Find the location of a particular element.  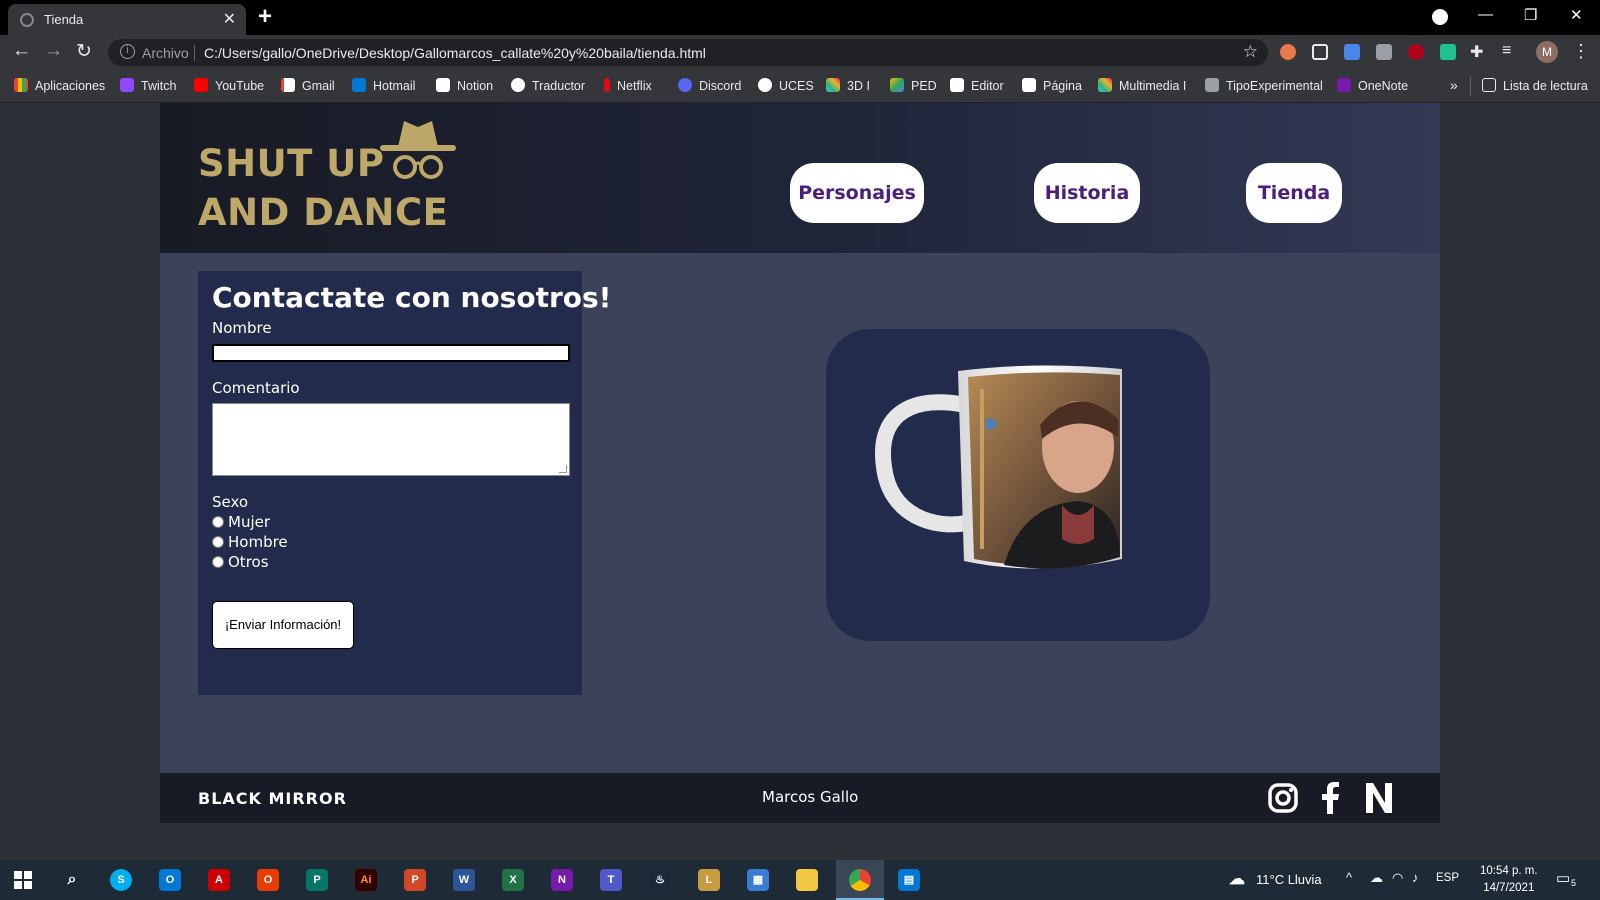

publisher-icon: P is located at coordinates (317, 880).